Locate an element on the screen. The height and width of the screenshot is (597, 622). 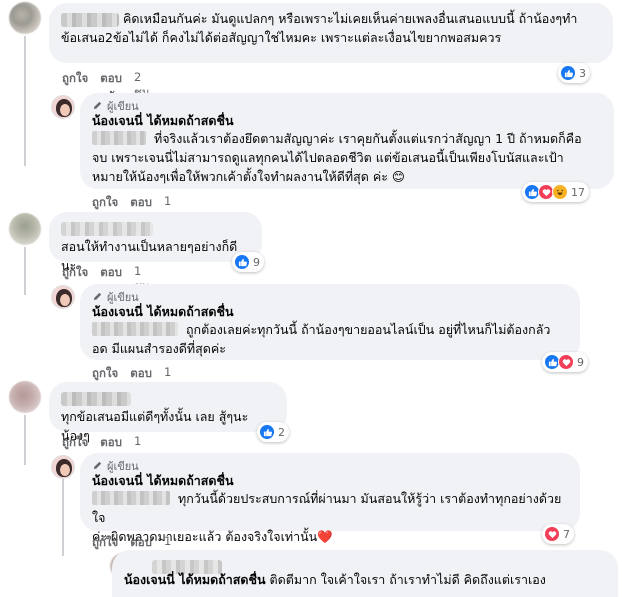
comment-text: อด มีแผนสำรองดีที่สุดค่ะ is located at coordinates (159, 348).